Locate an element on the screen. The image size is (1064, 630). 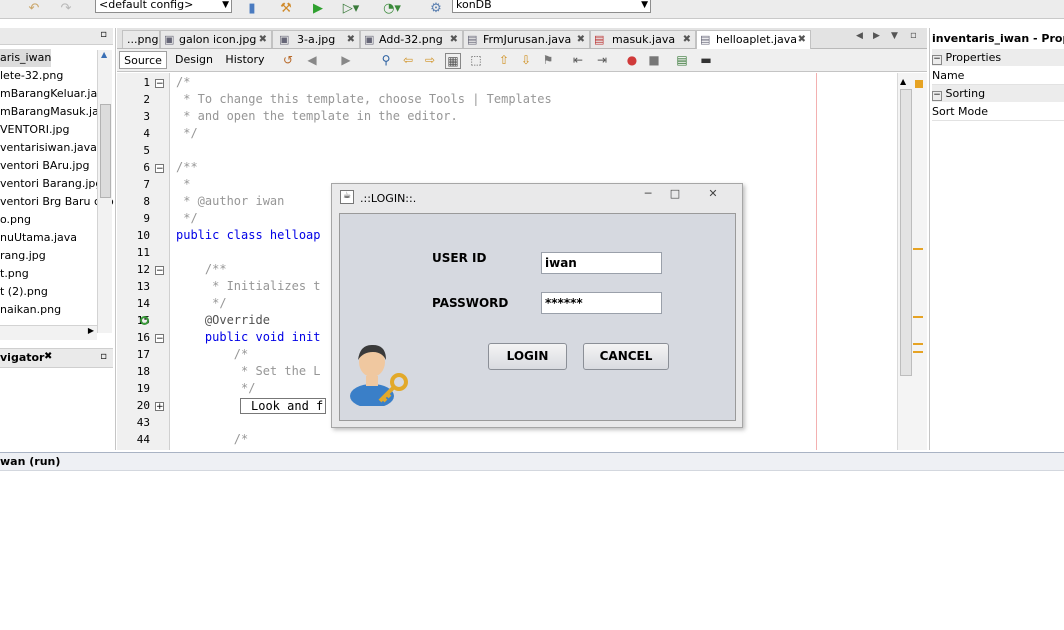
override-marker-icon is located at coordinates (144, 320).